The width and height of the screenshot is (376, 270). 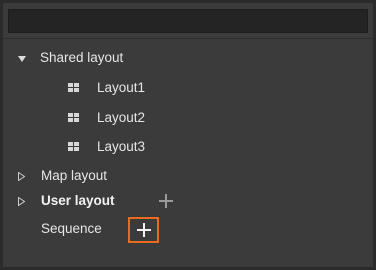 What do you see at coordinates (22, 59) in the screenshot?
I see `expanded-triangle-icon` at bounding box center [22, 59].